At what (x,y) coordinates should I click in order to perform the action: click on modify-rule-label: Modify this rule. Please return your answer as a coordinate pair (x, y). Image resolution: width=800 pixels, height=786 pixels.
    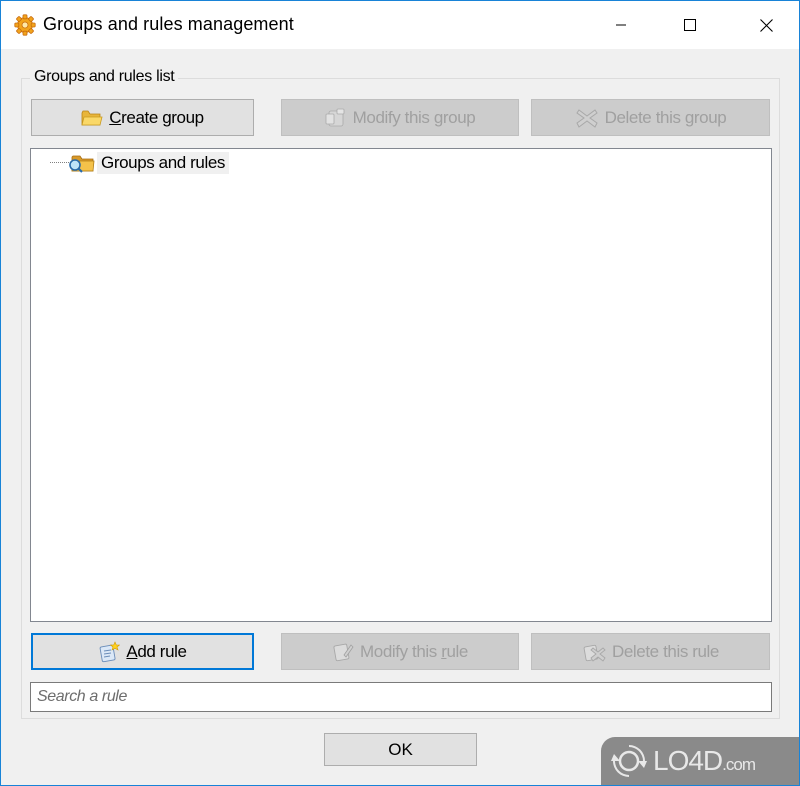
    Looking at the image, I should click on (414, 651).